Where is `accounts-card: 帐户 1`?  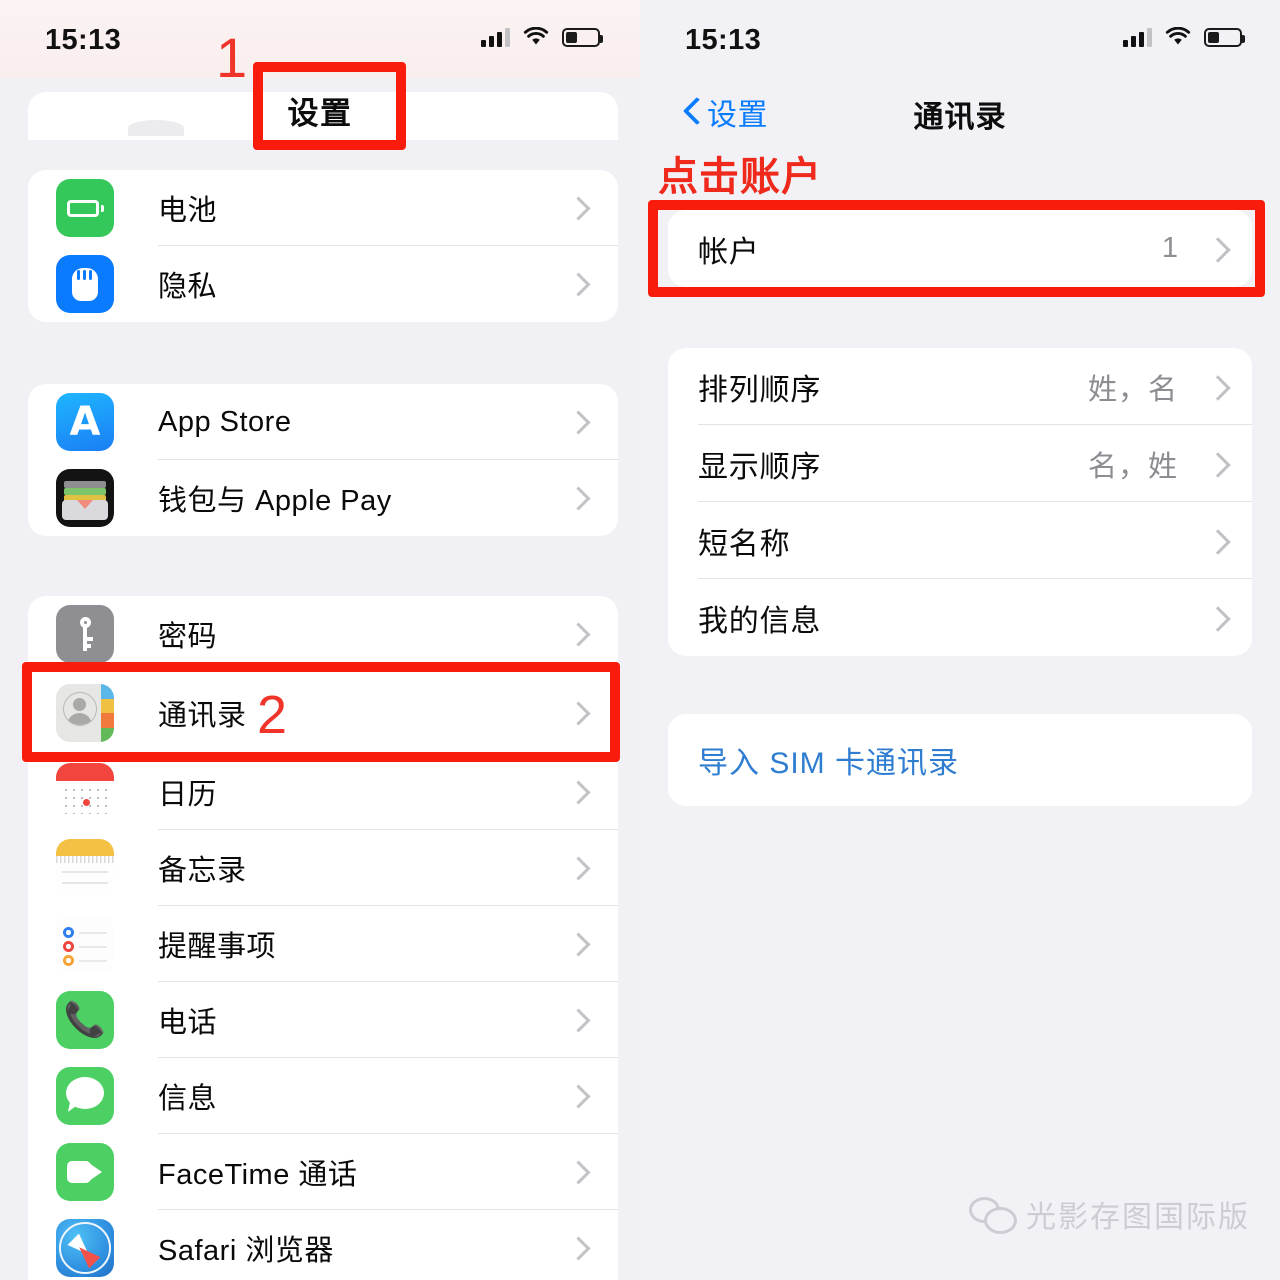 accounts-card: 帐户 1 is located at coordinates (960, 248).